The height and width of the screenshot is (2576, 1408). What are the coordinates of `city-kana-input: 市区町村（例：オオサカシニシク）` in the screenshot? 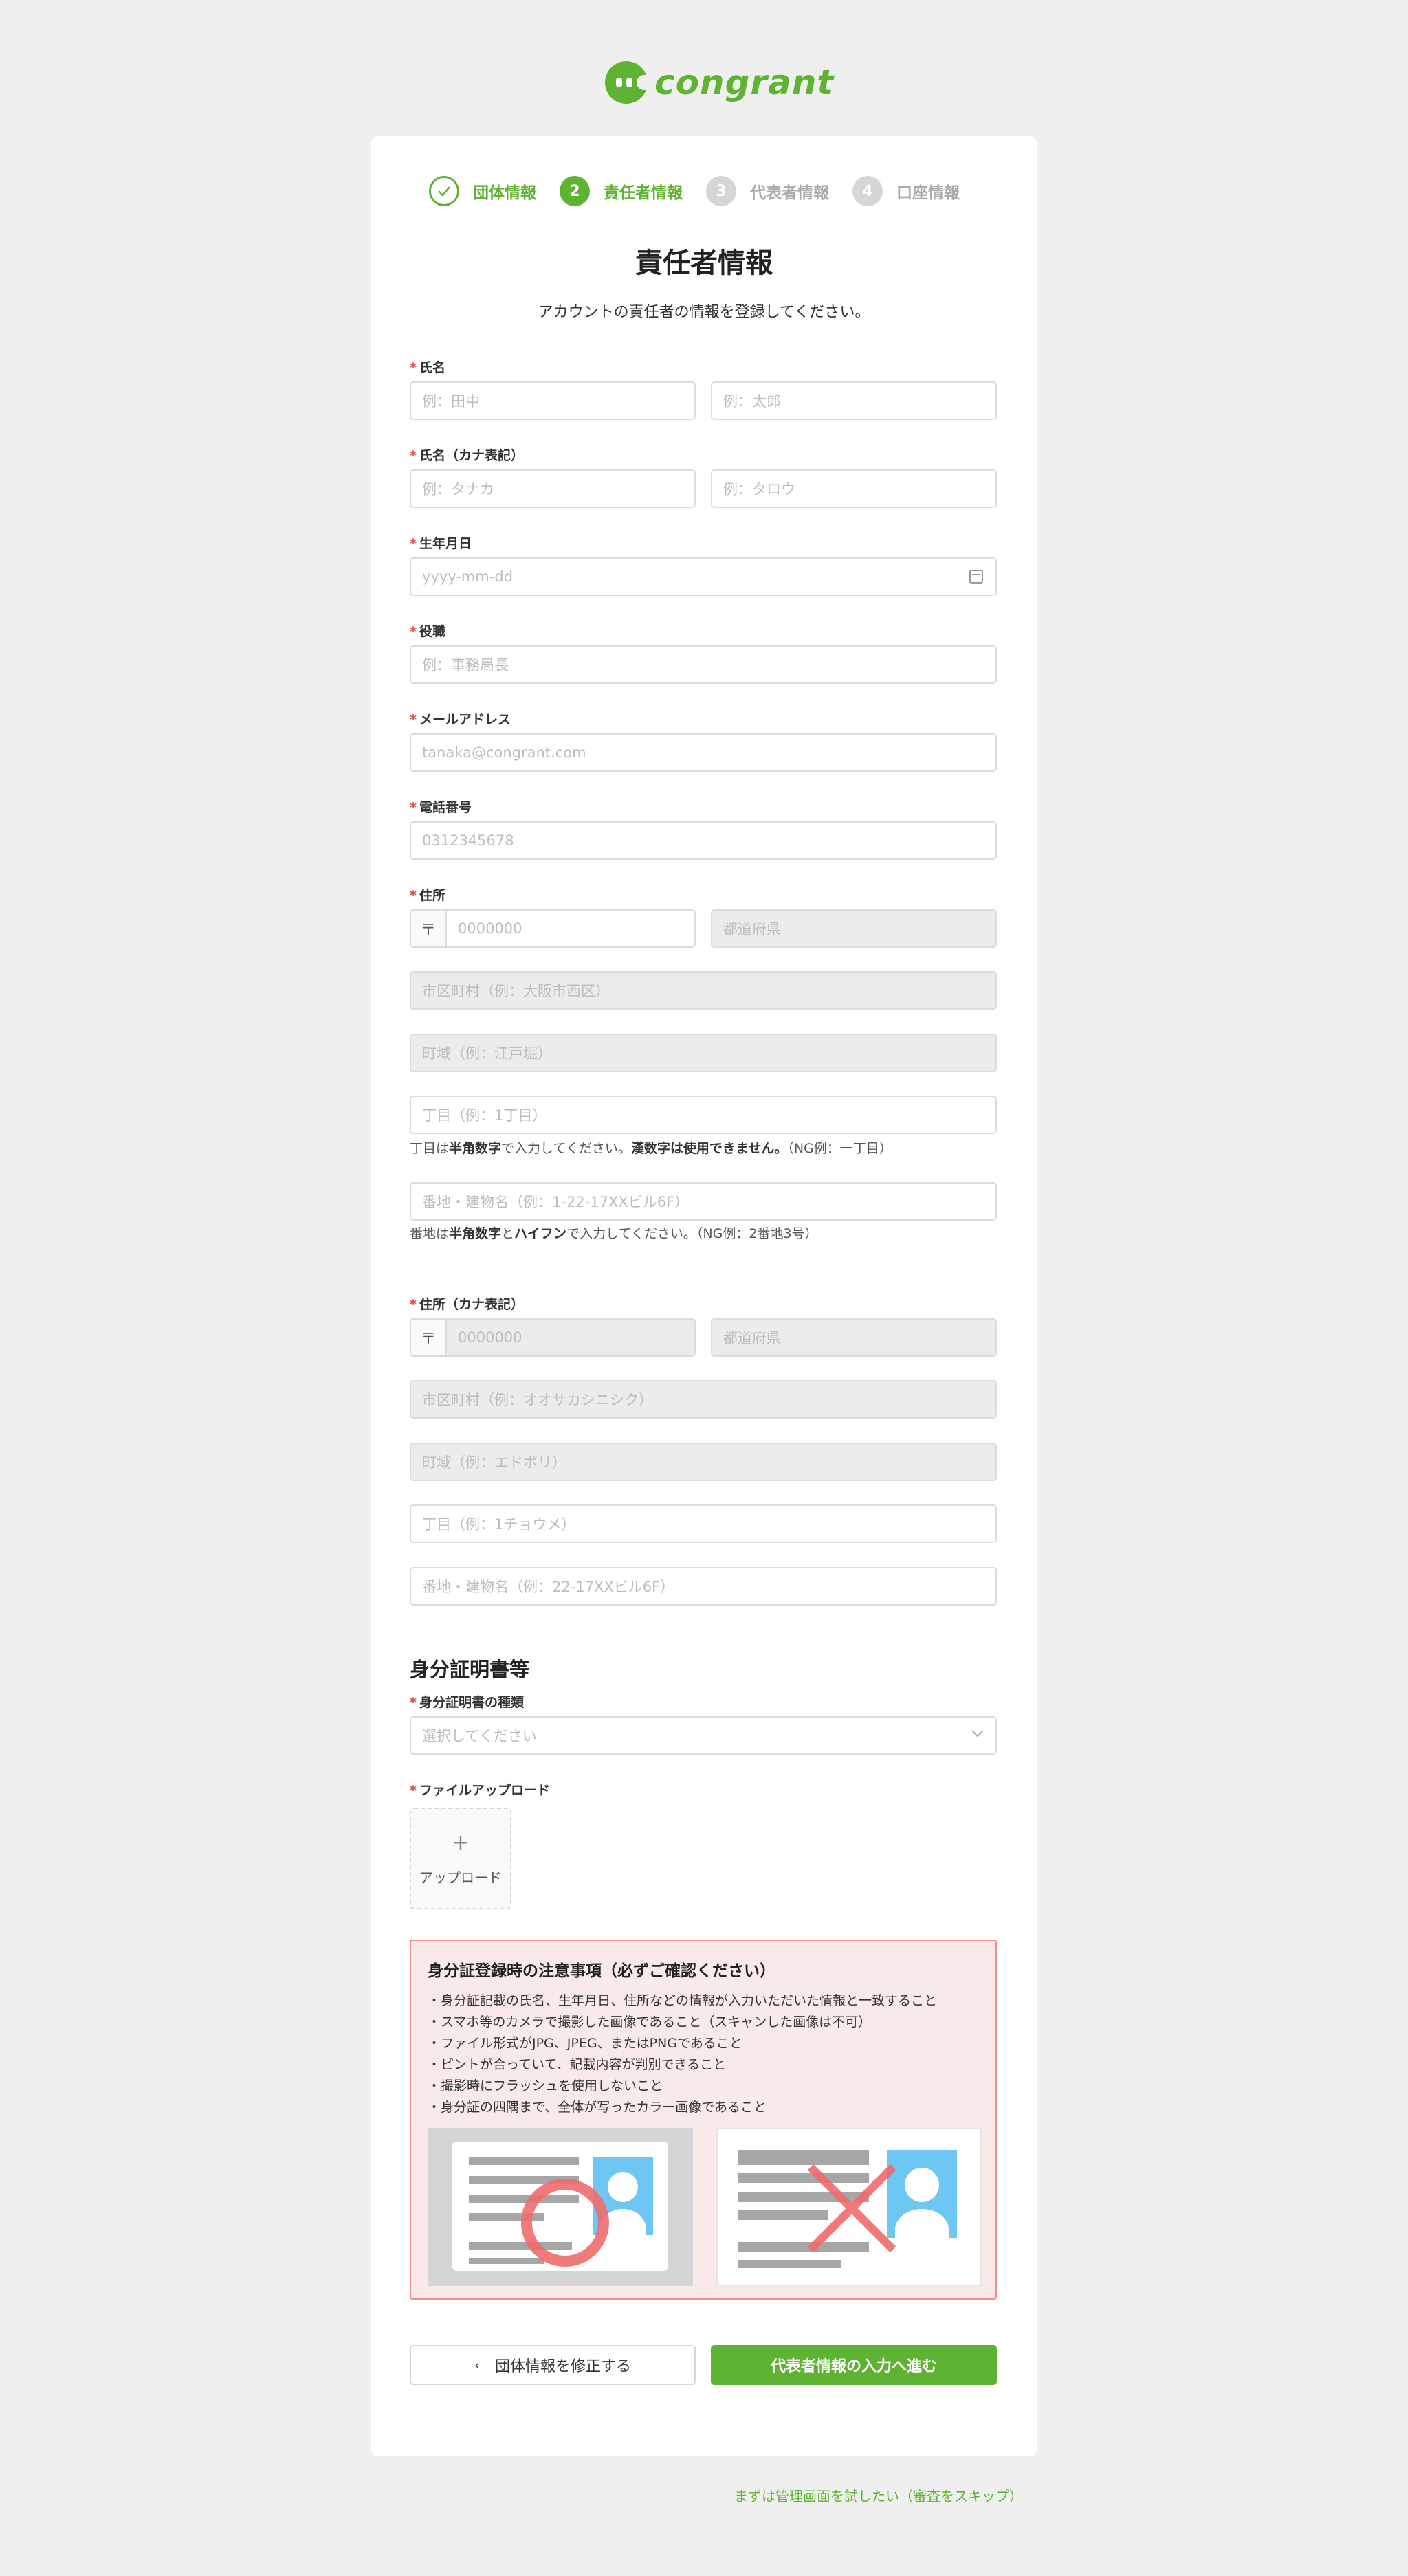 It's located at (703, 1399).